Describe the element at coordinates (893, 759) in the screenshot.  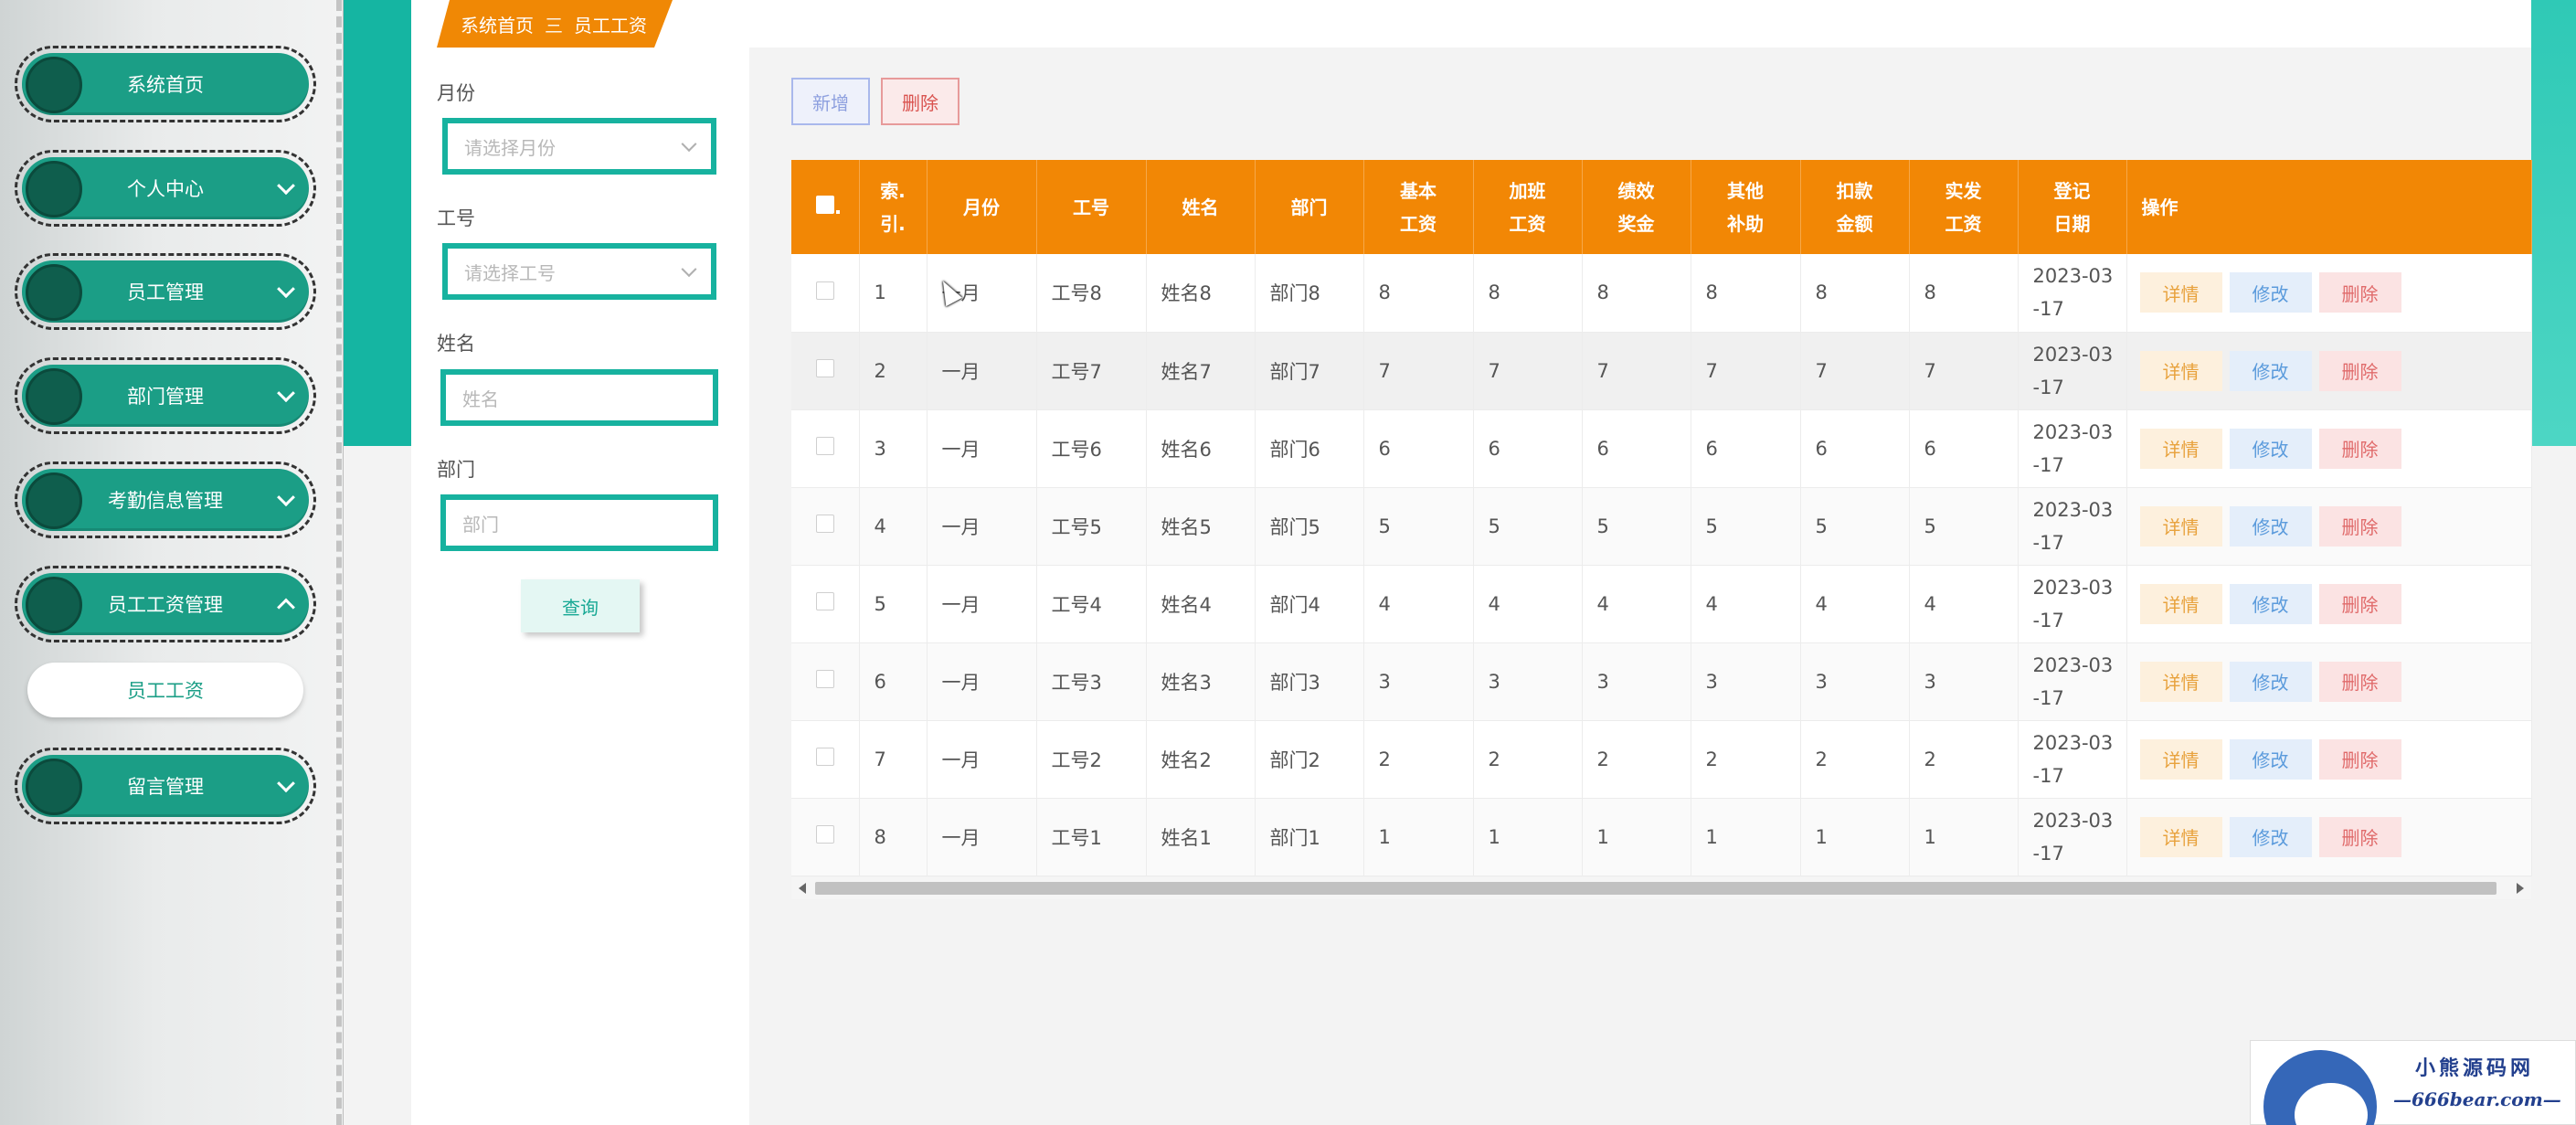
I see `cell-index: 7` at that location.